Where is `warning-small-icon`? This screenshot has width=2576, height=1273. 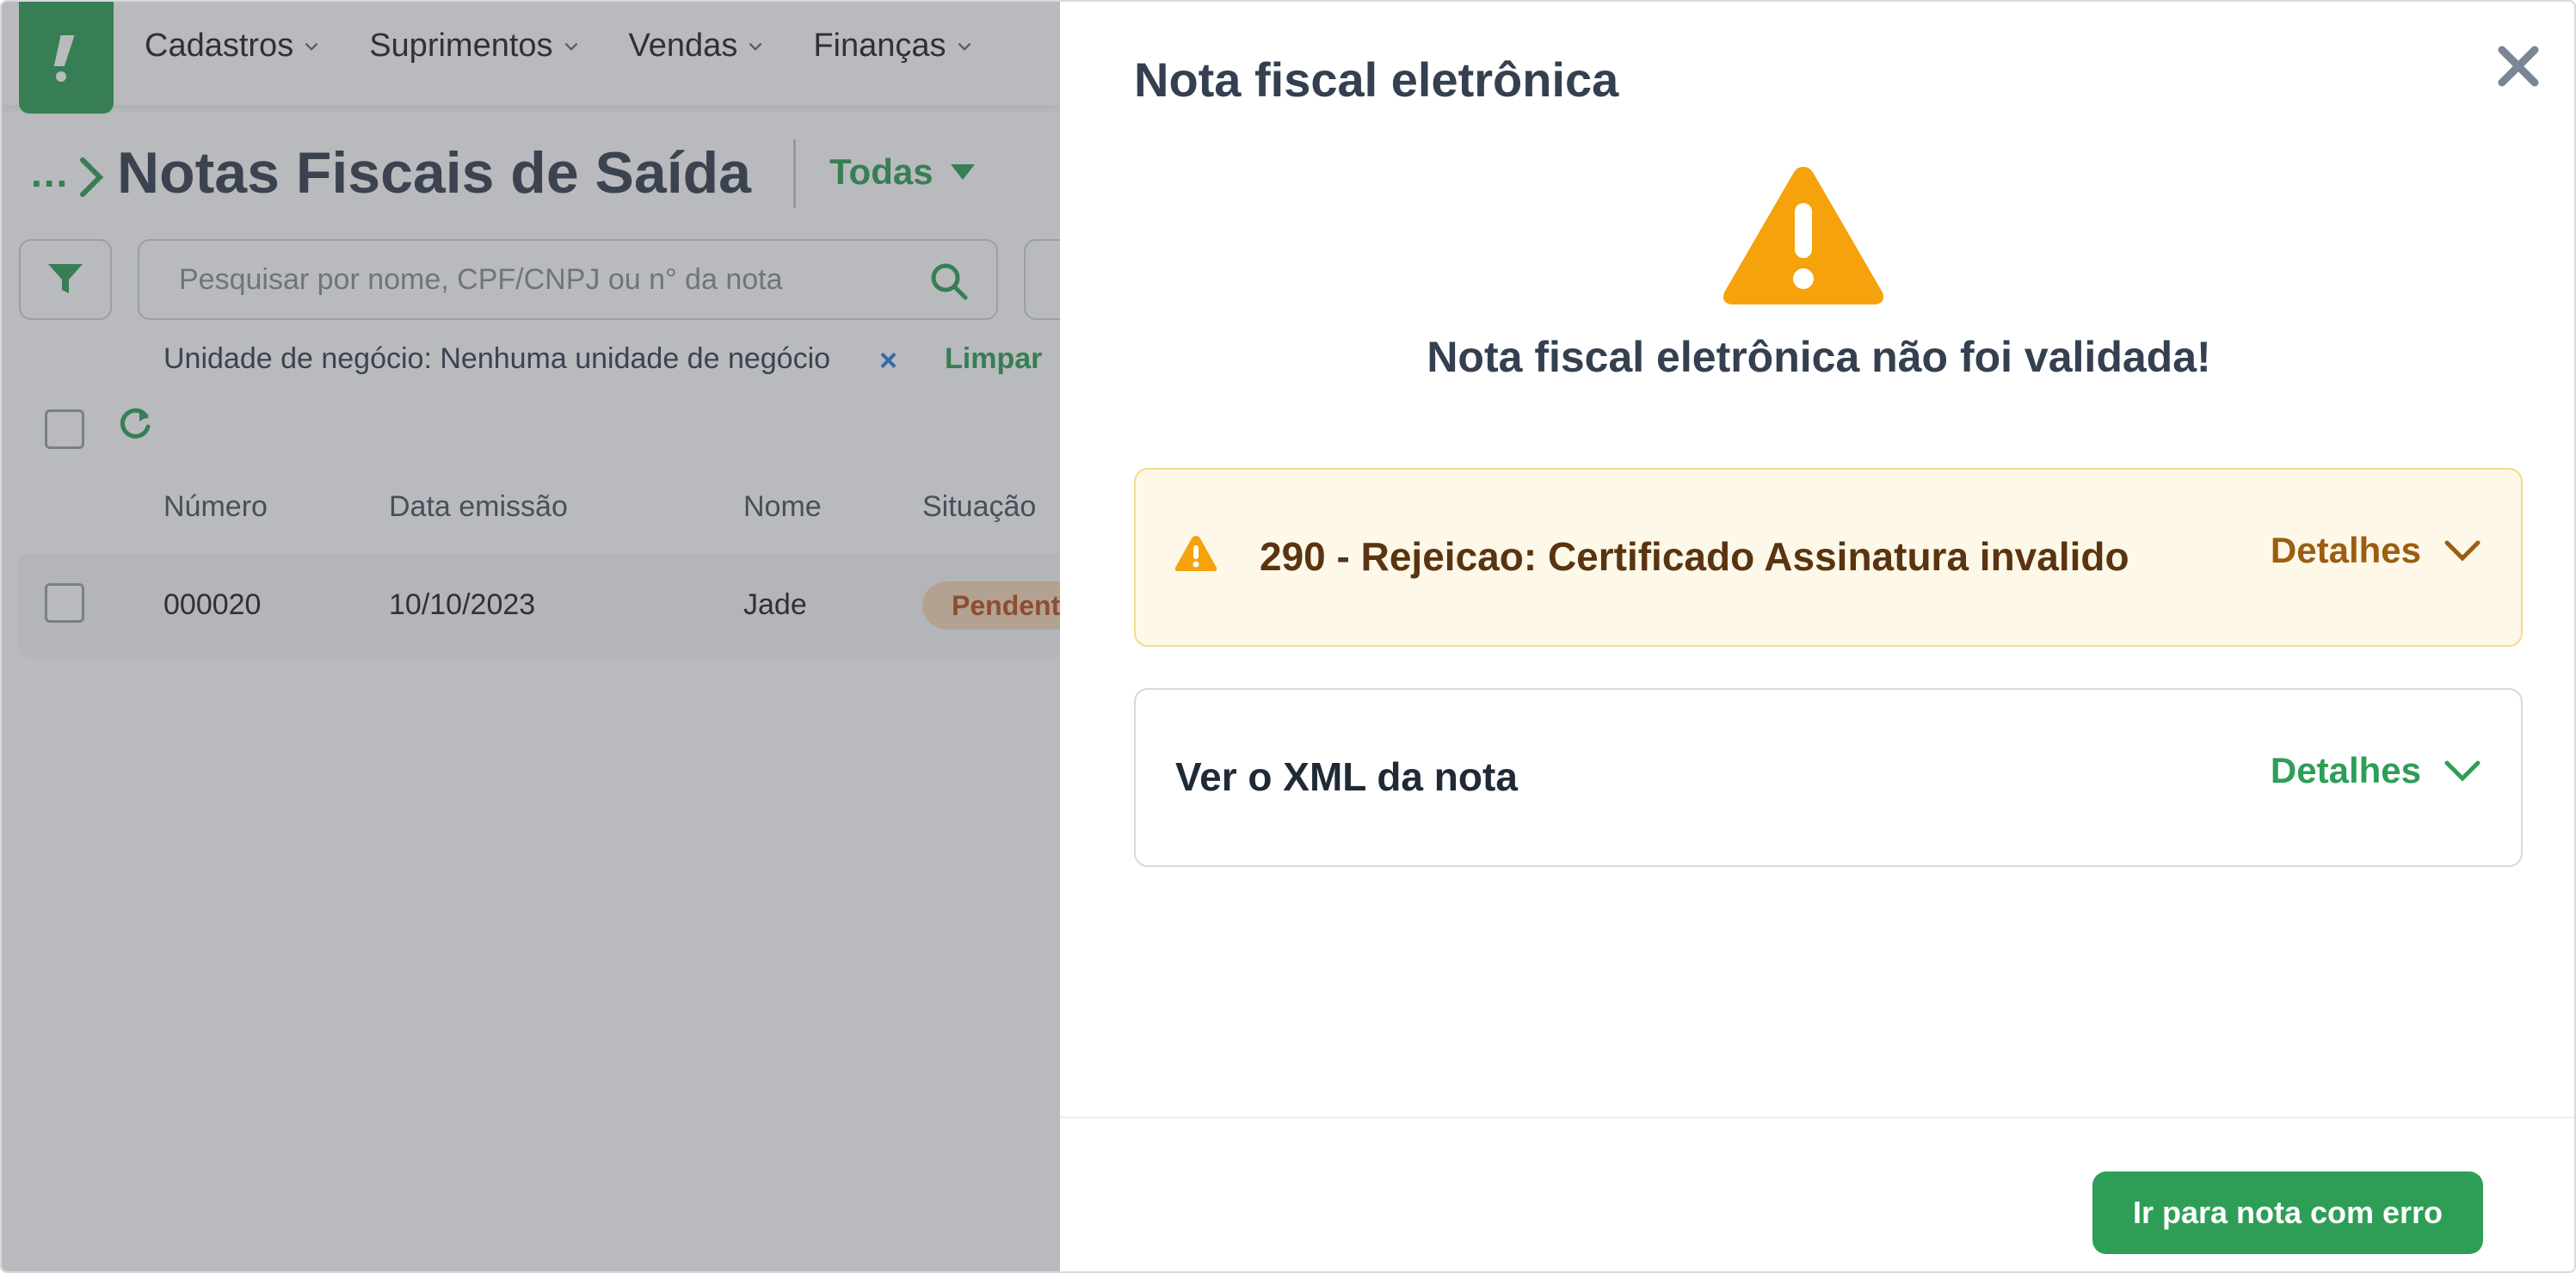
warning-small-icon is located at coordinates (1195, 553).